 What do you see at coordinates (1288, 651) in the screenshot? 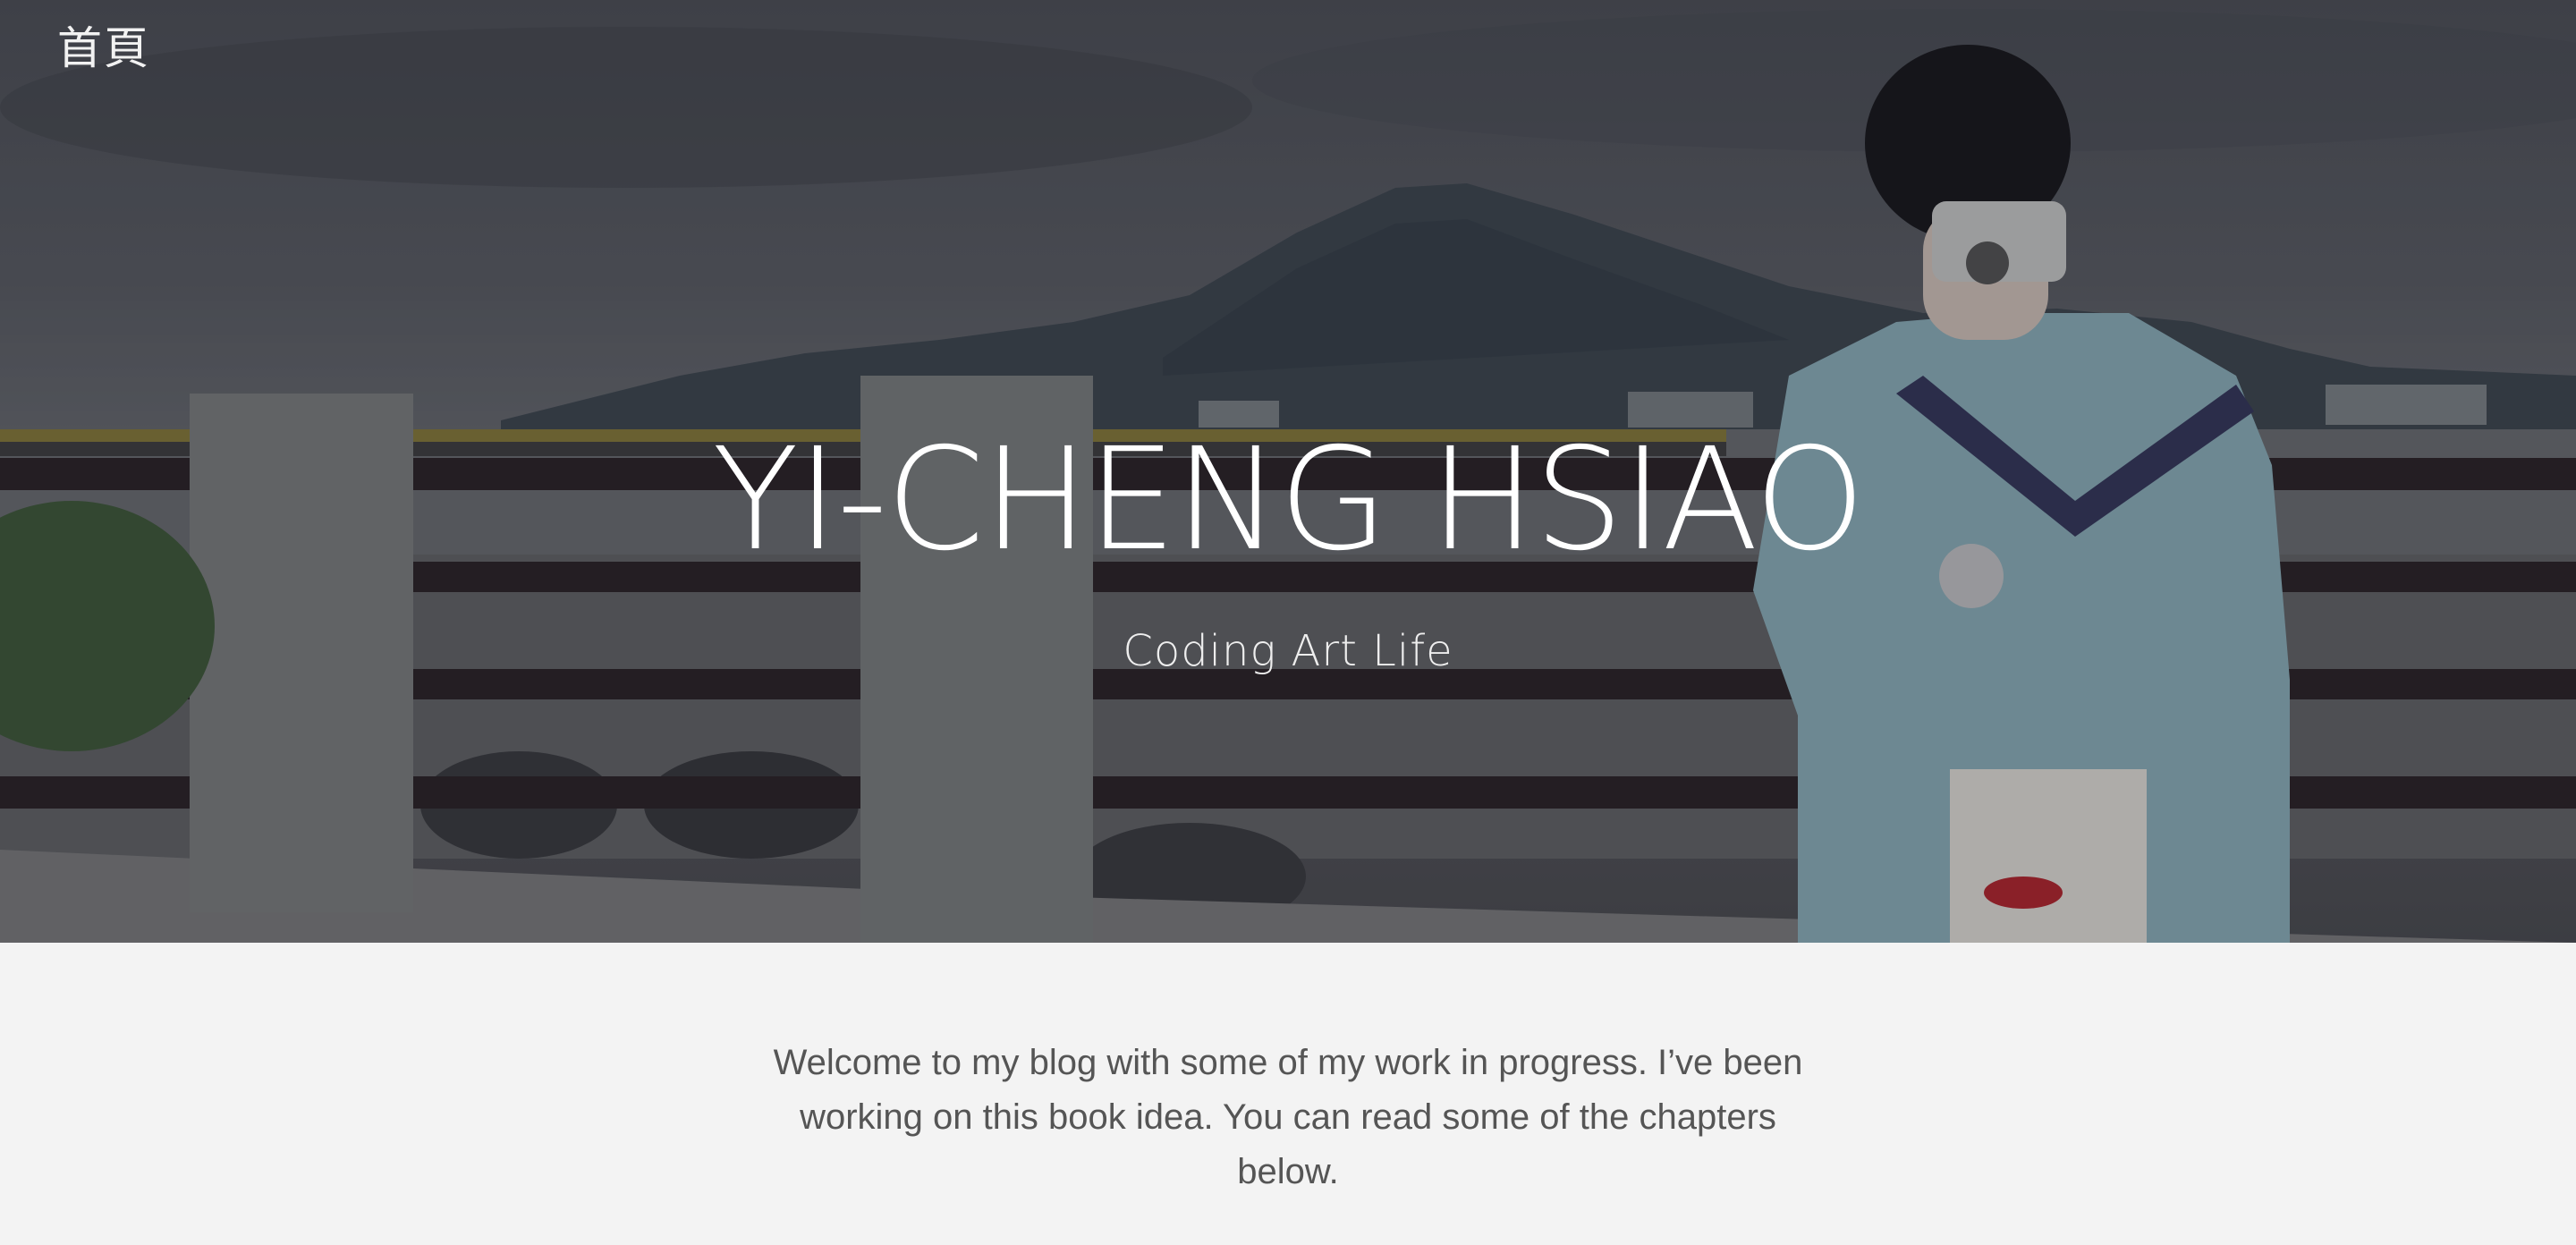
I see `site-subtitle: Coding Art Life` at bounding box center [1288, 651].